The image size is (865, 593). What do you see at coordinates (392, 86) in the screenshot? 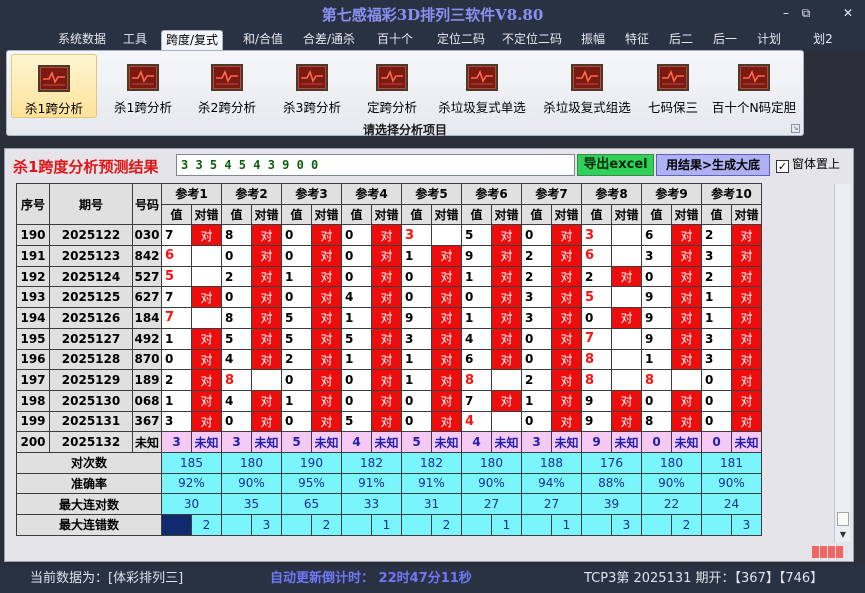
I see `ribbon-button: 定跨分析` at bounding box center [392, 86].